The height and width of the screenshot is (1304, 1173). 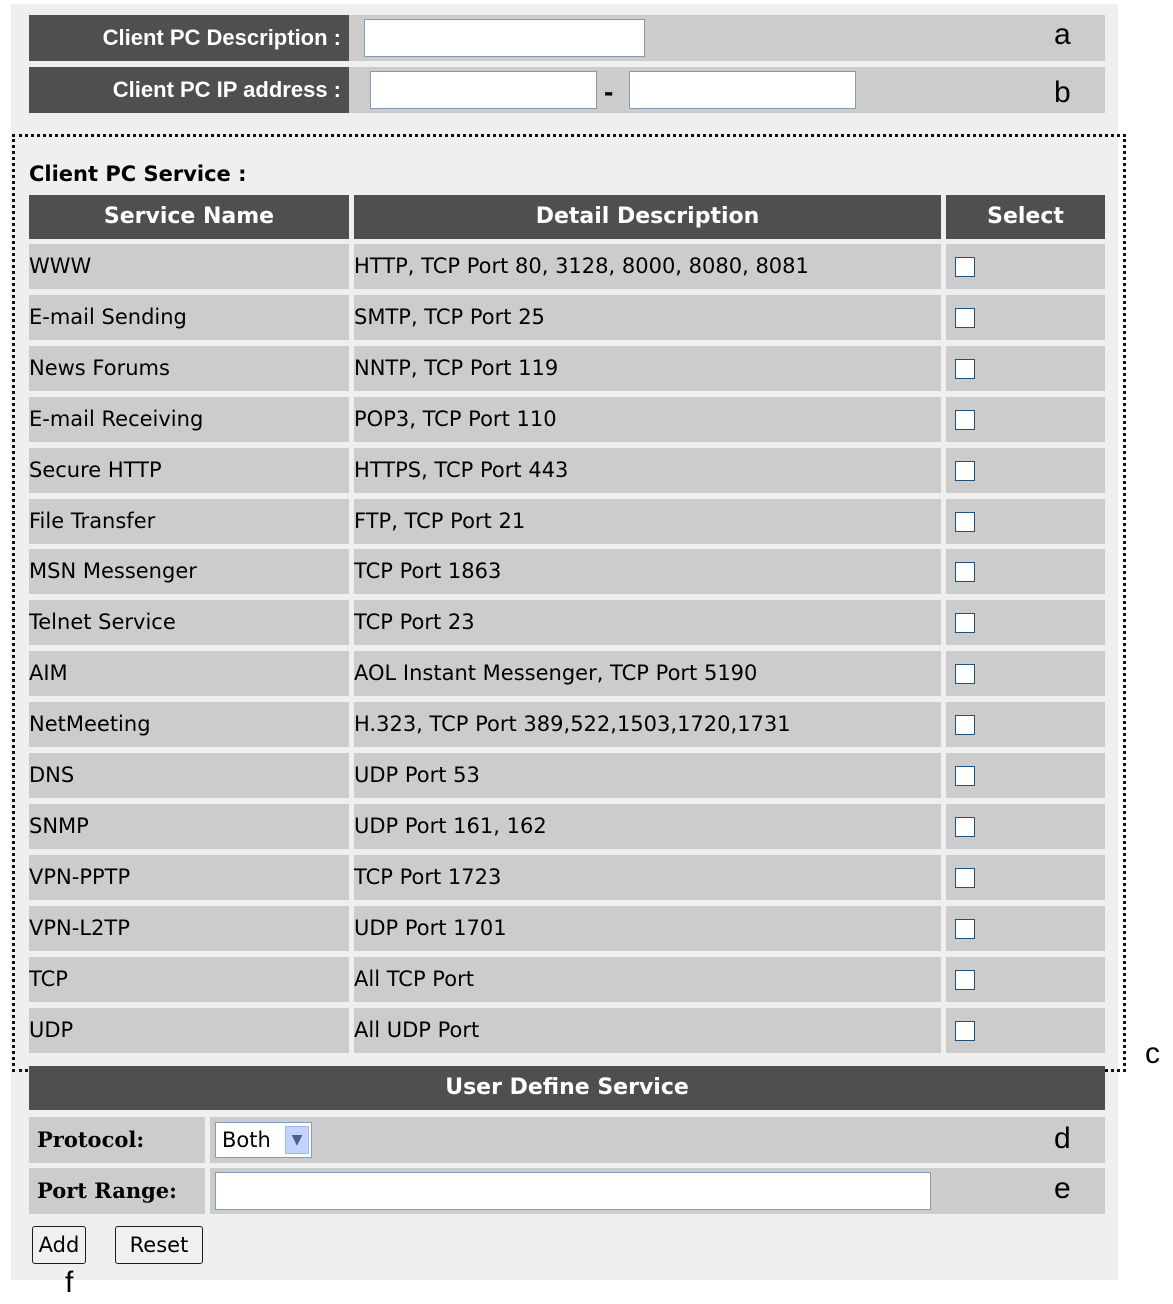 What do you see at coordinates (647, 673) in the screenshot?
I see `service-detail-cell: AOL Instant Messenger, TCP Port 5190` at bounding box center [647, 673].